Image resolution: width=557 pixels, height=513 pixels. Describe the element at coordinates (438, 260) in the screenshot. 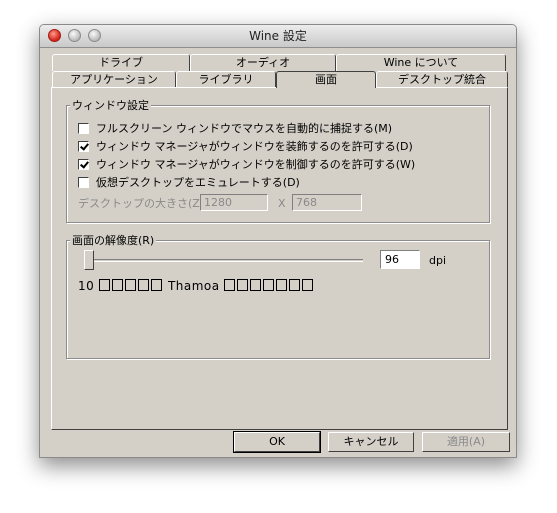

I see `dpi-unit-label: dpi` at that location.